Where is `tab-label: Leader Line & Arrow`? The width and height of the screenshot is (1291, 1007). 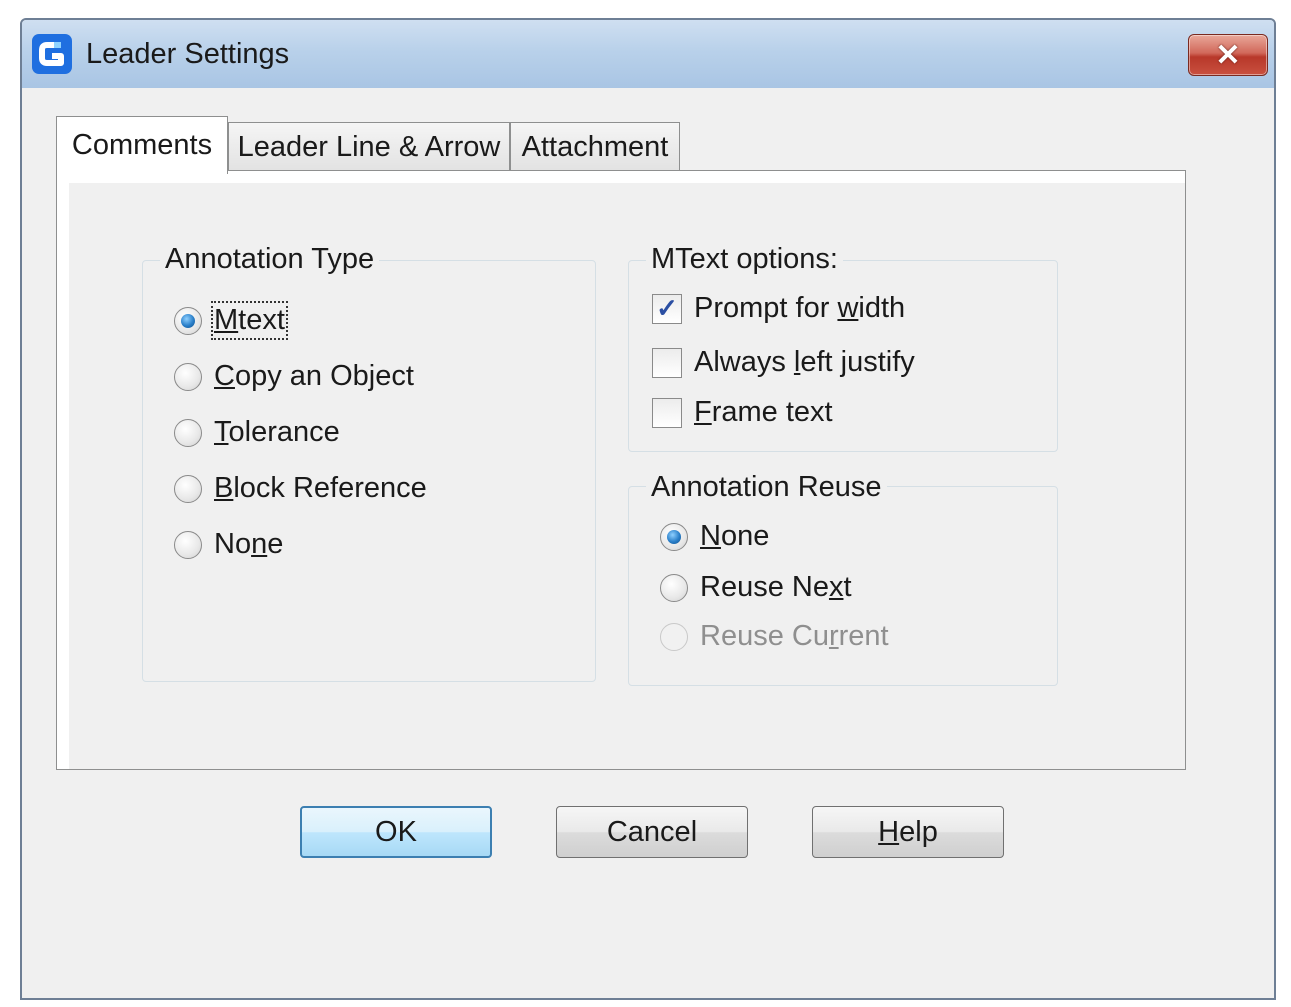
tab-label: Leader Line & Arrow is located at coordinates (369, 147).